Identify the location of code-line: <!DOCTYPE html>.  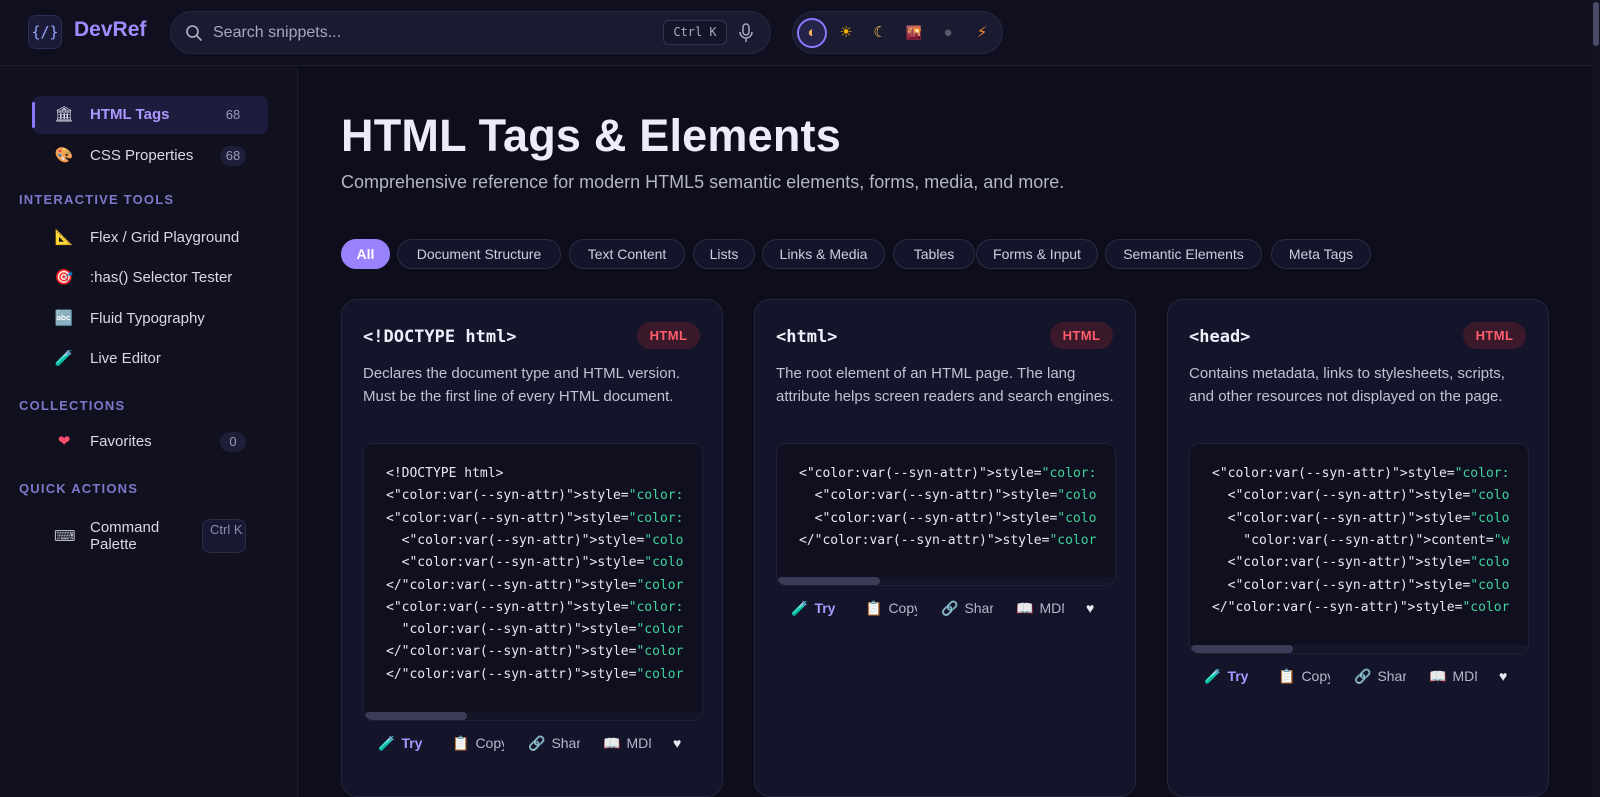
(444, 473).